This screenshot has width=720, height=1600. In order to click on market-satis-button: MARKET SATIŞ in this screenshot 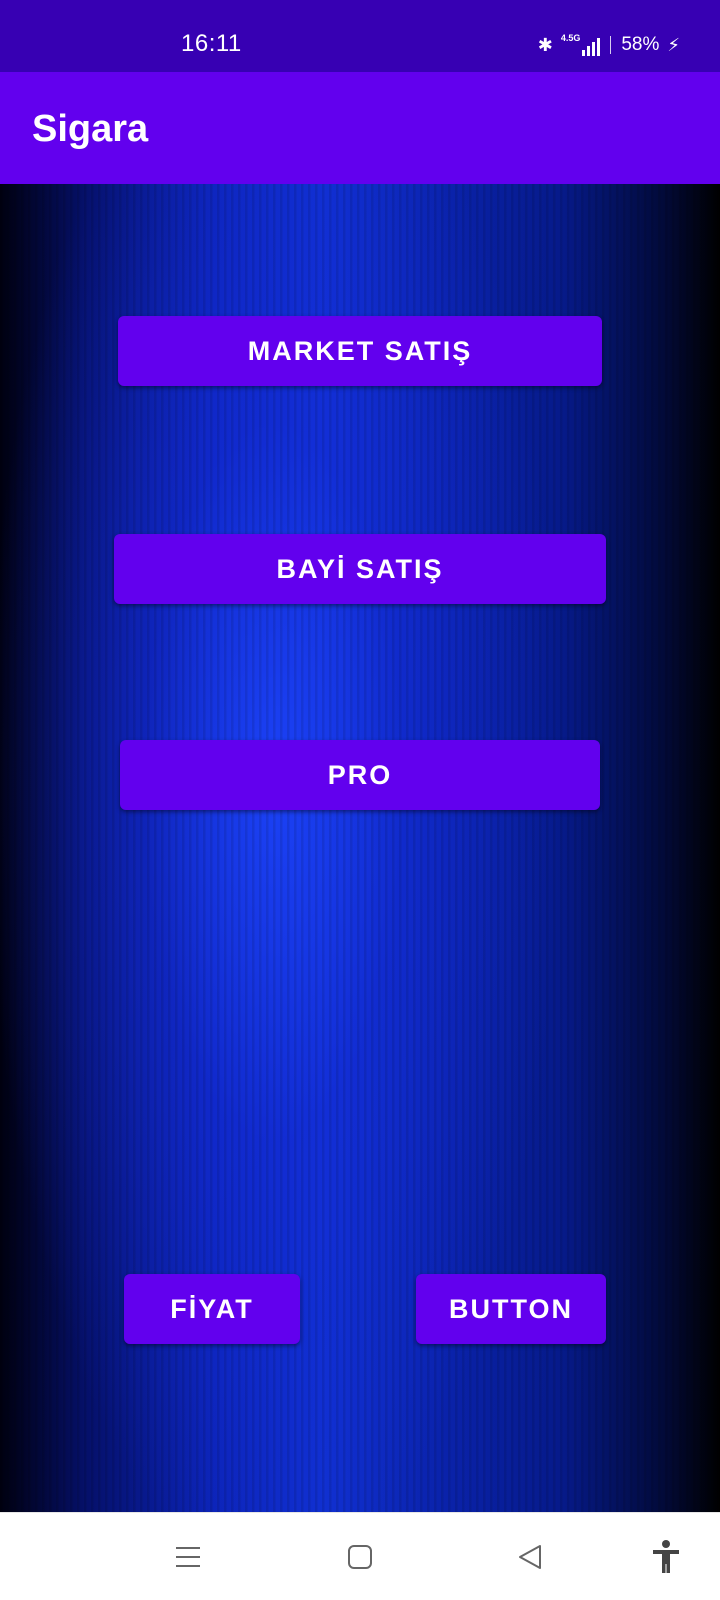, I will do `click(360, 351)`.